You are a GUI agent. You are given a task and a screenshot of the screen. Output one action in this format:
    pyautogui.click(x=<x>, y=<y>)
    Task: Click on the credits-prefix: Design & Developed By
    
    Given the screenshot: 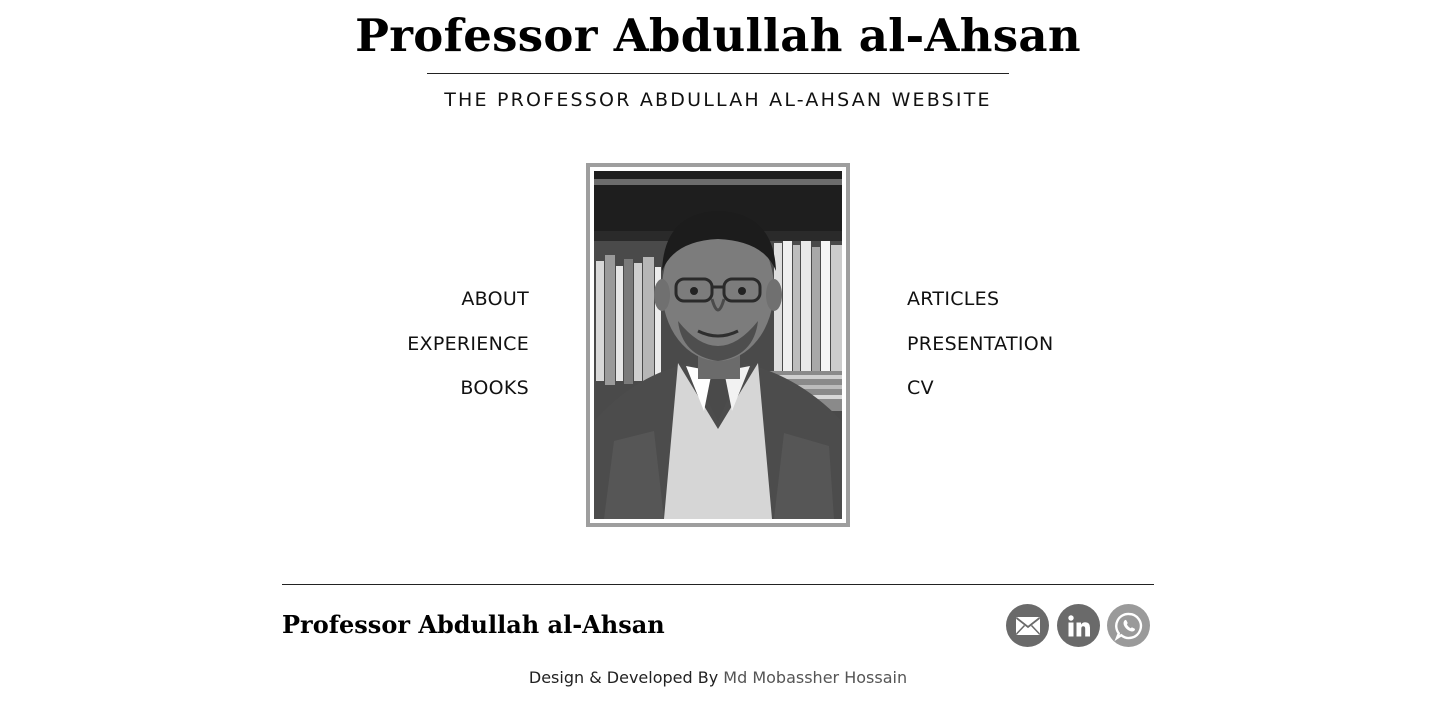 What is the action you would take?
    pyautogui.click(x=623, y=677)
    